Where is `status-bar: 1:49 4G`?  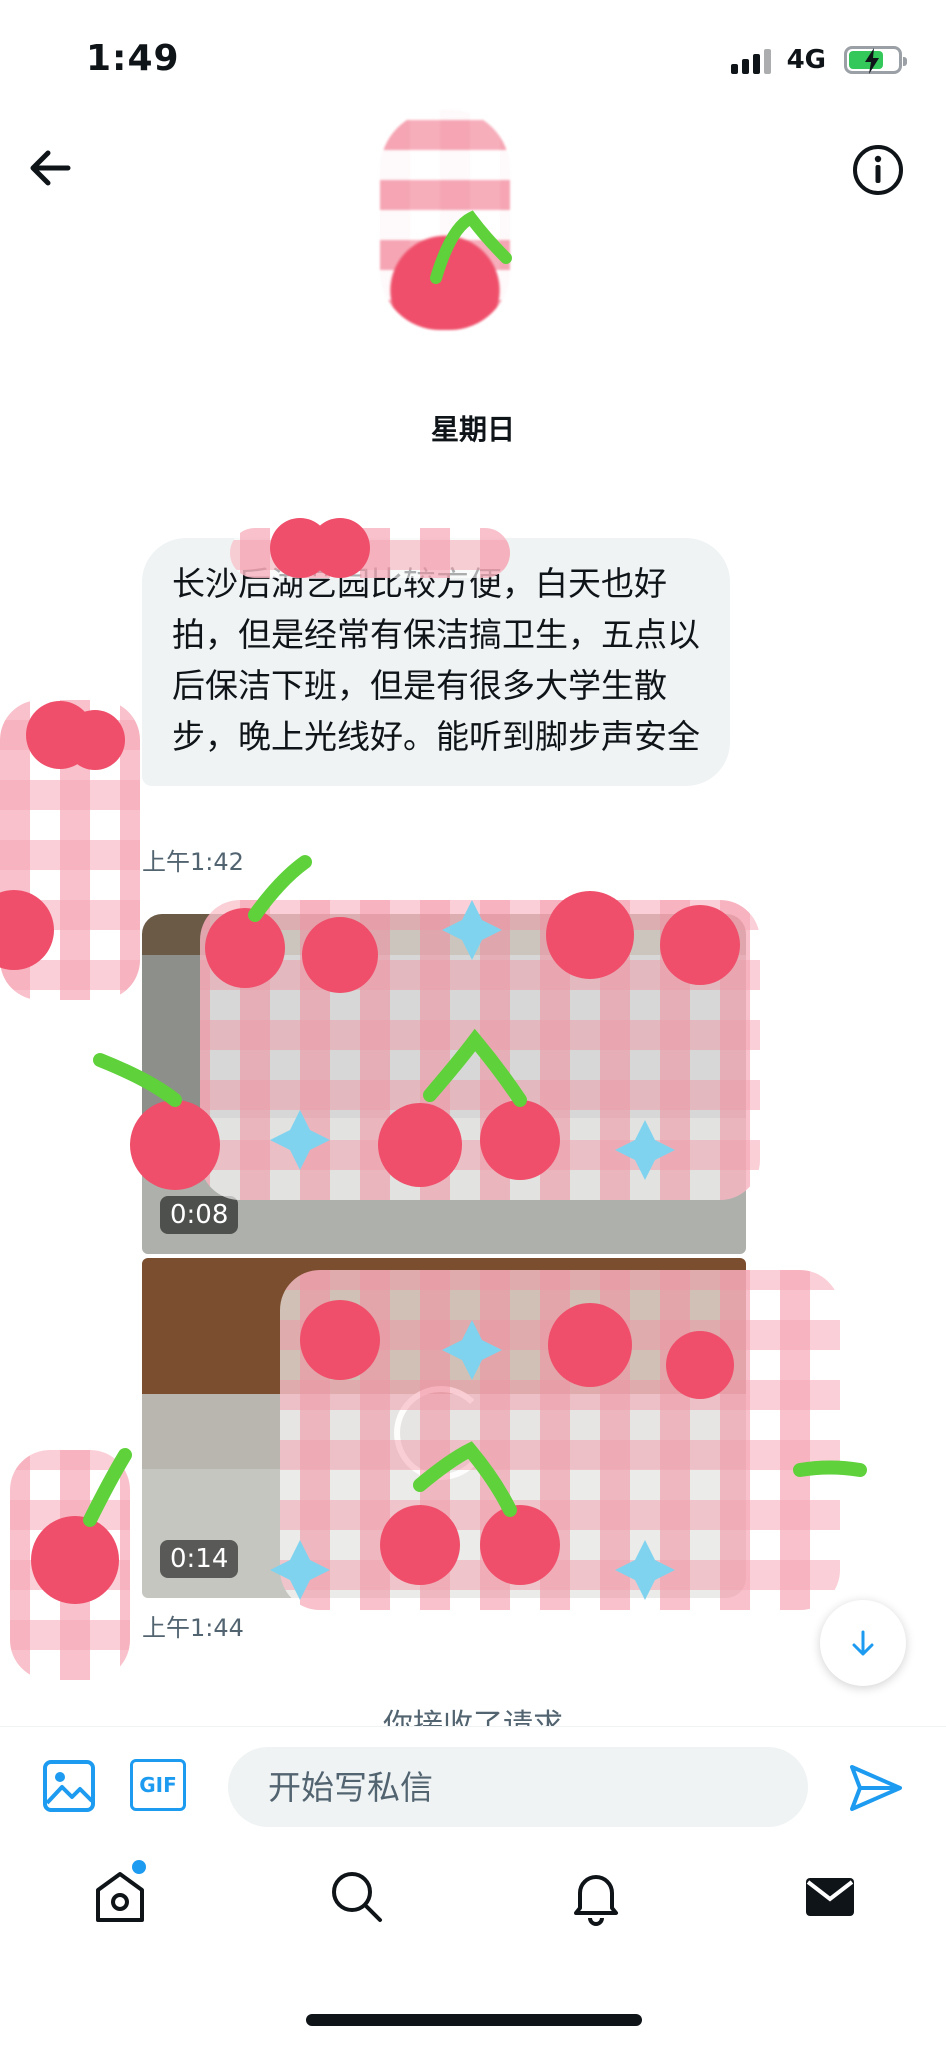 status-bar: 1:49 4G is located at coordinates (473, 55).